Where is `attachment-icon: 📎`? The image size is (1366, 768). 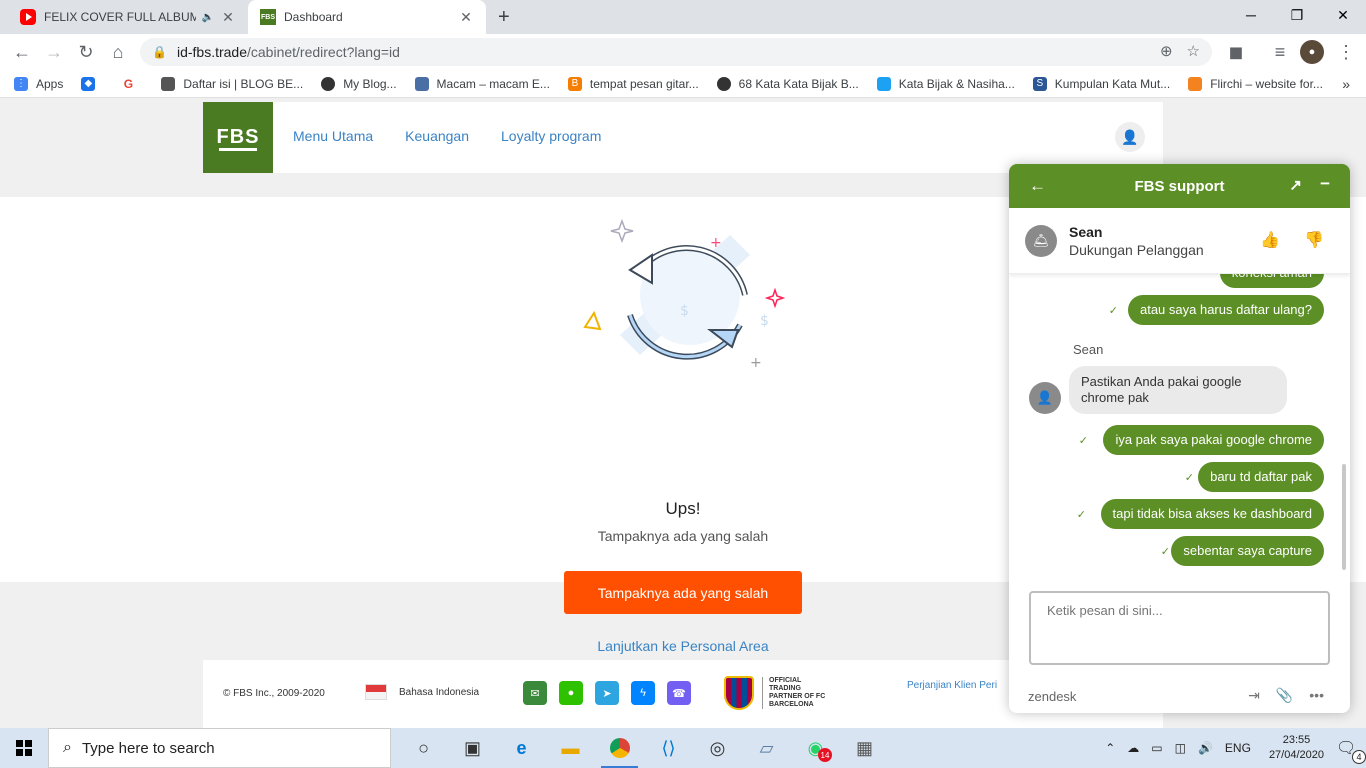 attachment-icon: 📎 is located at coordinates (1284, 695).